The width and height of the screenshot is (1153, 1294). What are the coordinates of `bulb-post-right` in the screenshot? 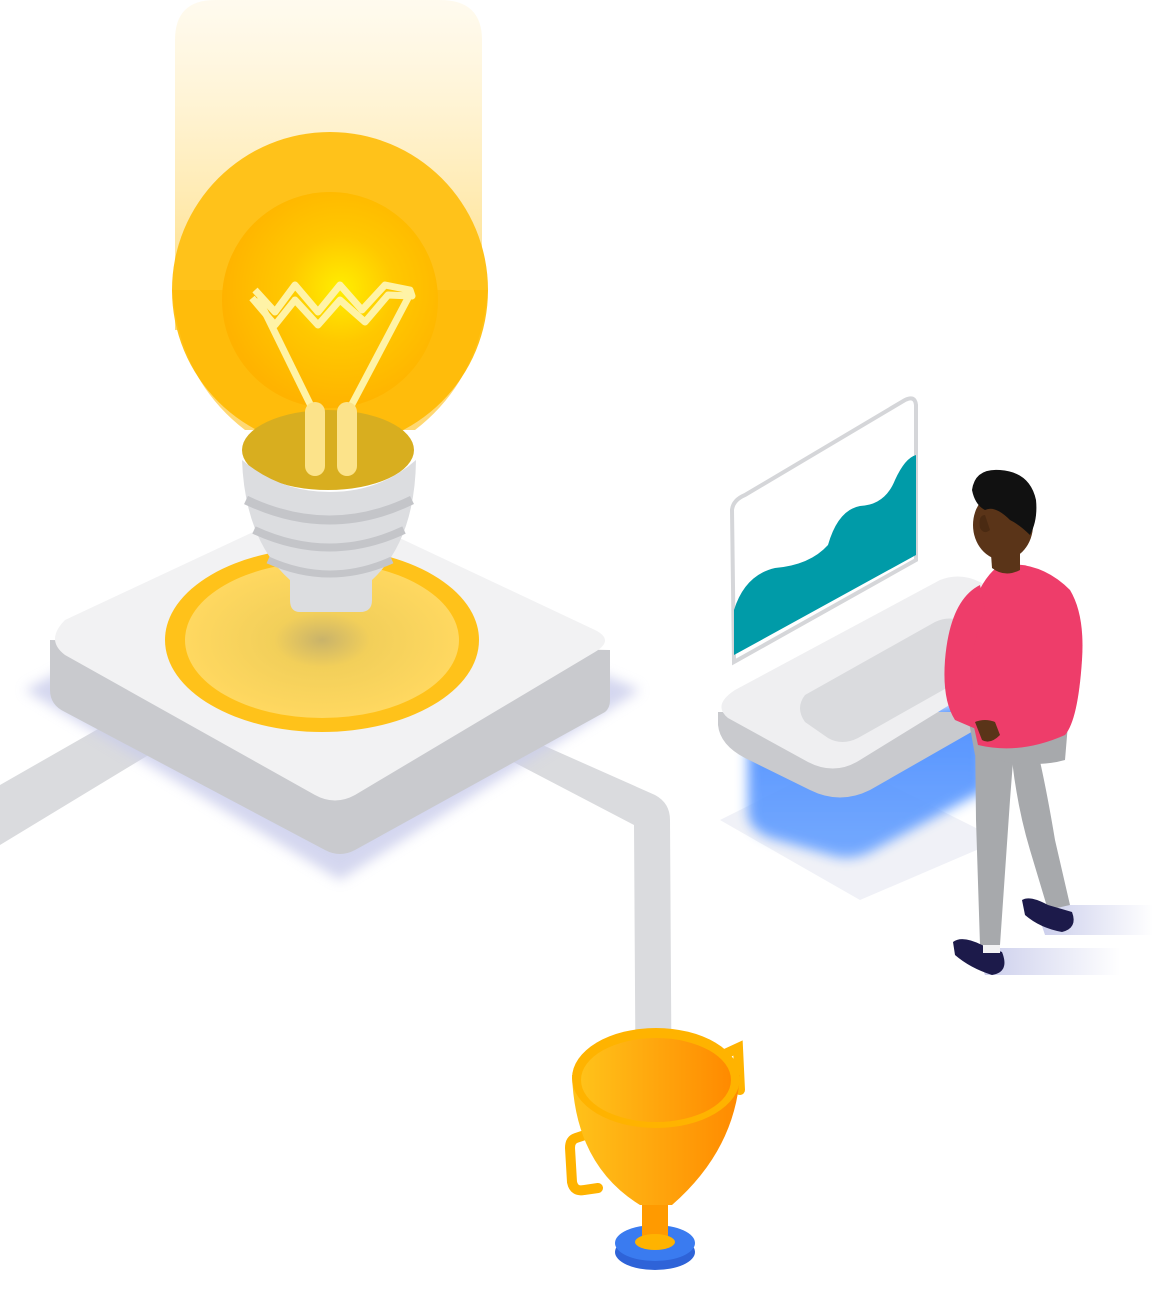 It's located at (347, 439).